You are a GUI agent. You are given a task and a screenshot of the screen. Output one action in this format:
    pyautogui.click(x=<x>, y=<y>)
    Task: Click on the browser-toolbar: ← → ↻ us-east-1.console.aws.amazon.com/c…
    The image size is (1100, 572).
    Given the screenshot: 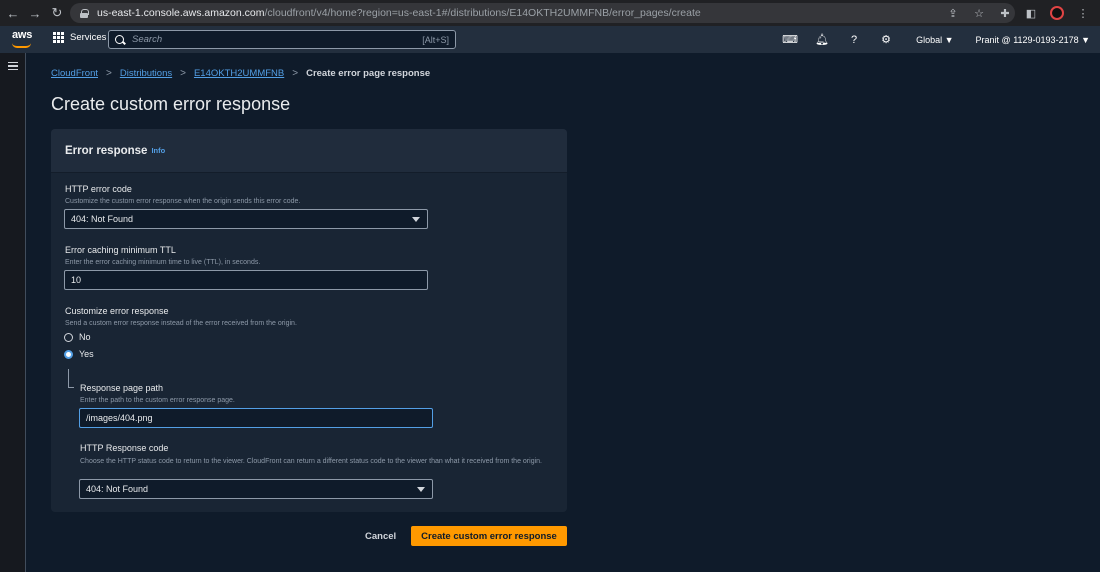 What is the action you would take?
    pyautogui.click(x=550, y=13)
    